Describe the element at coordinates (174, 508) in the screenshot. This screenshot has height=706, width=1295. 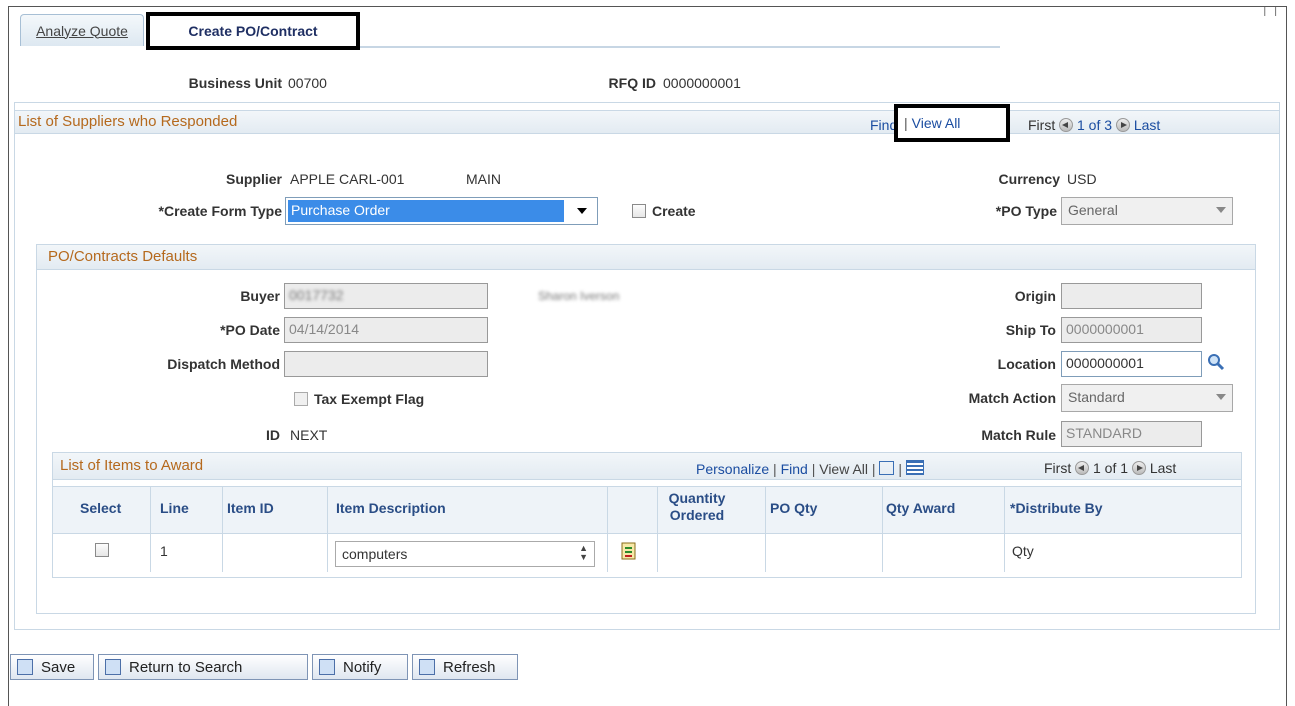
I see `col-line: Line` at that location.